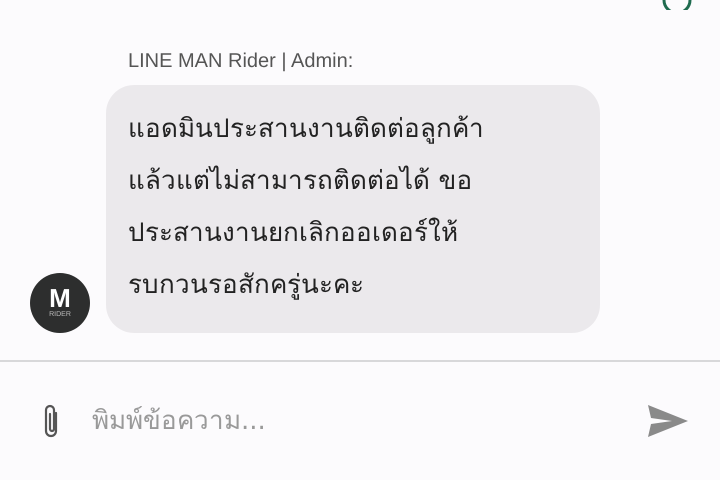  Describe the element at coordinates (241, 61) in the screenshot. I see `sender-name: LINE MAN Rider | Admin:` at that location.